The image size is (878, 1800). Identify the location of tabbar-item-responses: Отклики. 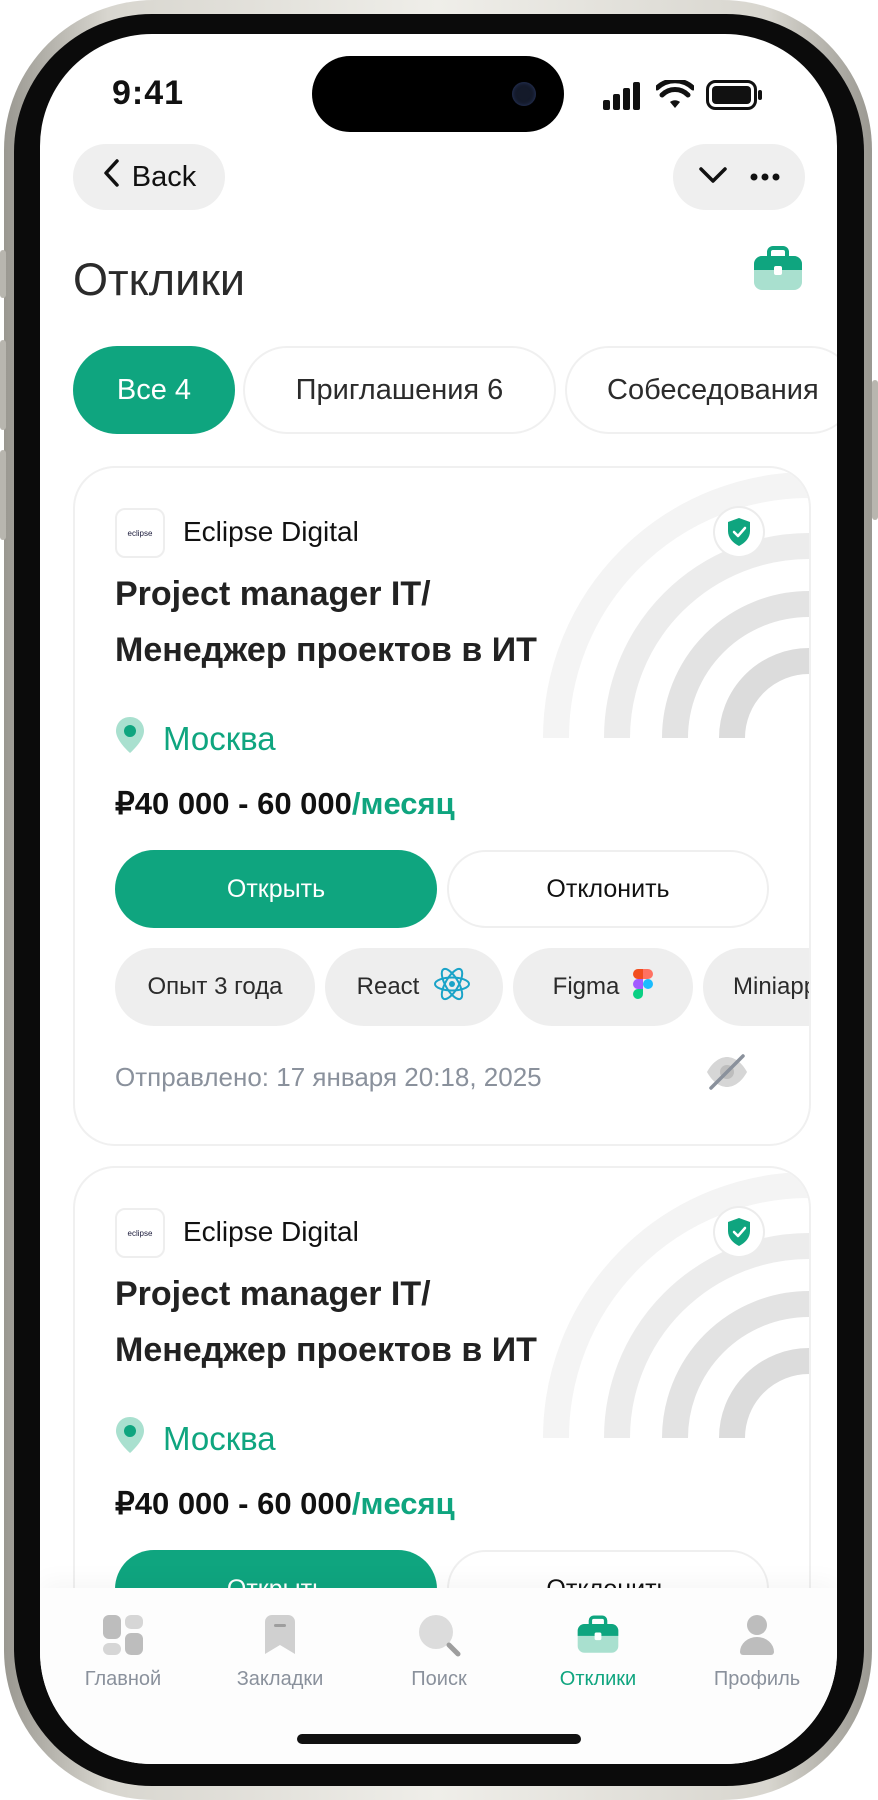
(598, 1639).